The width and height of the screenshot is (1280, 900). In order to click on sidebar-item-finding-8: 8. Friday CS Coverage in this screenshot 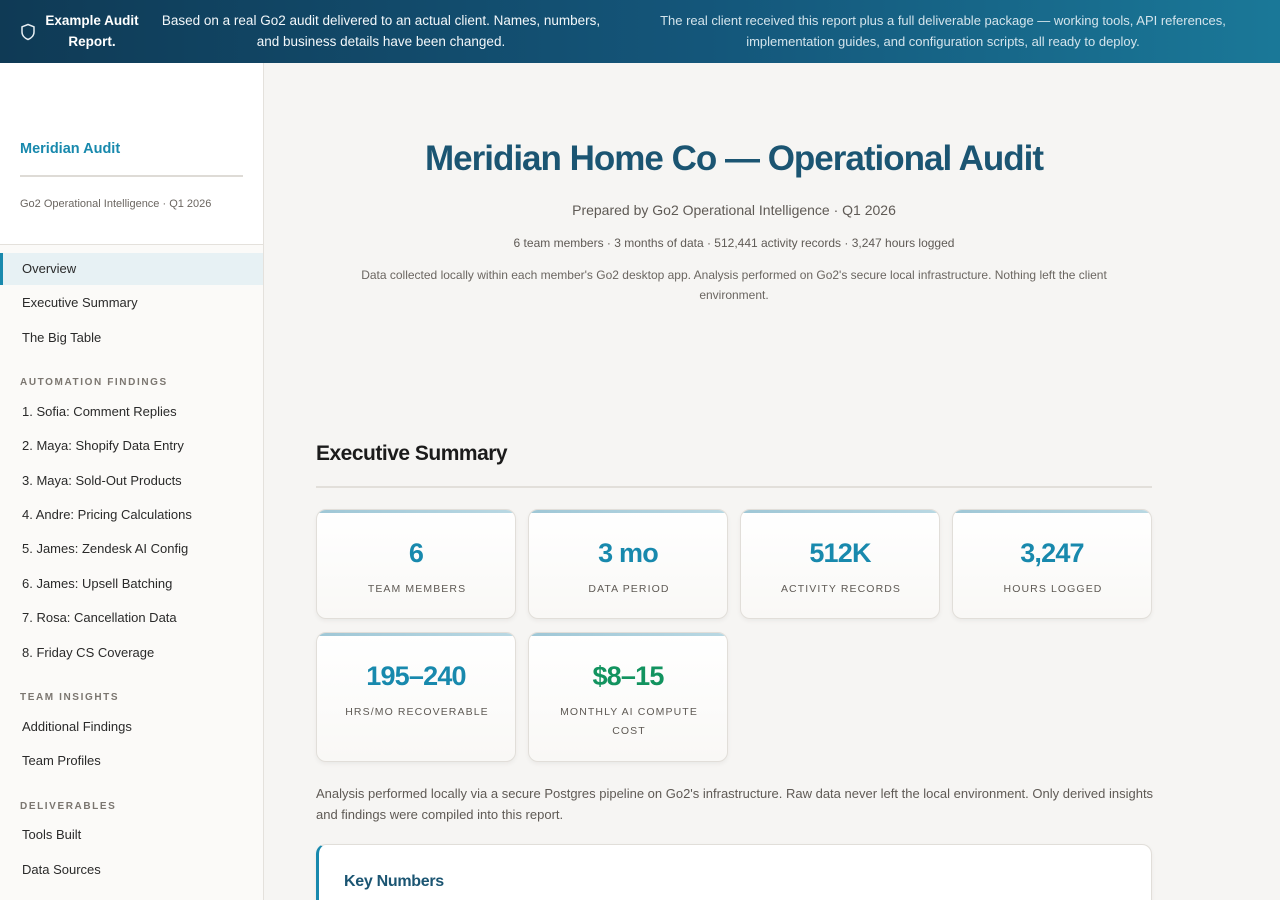, I will do `click(131, 653)`.